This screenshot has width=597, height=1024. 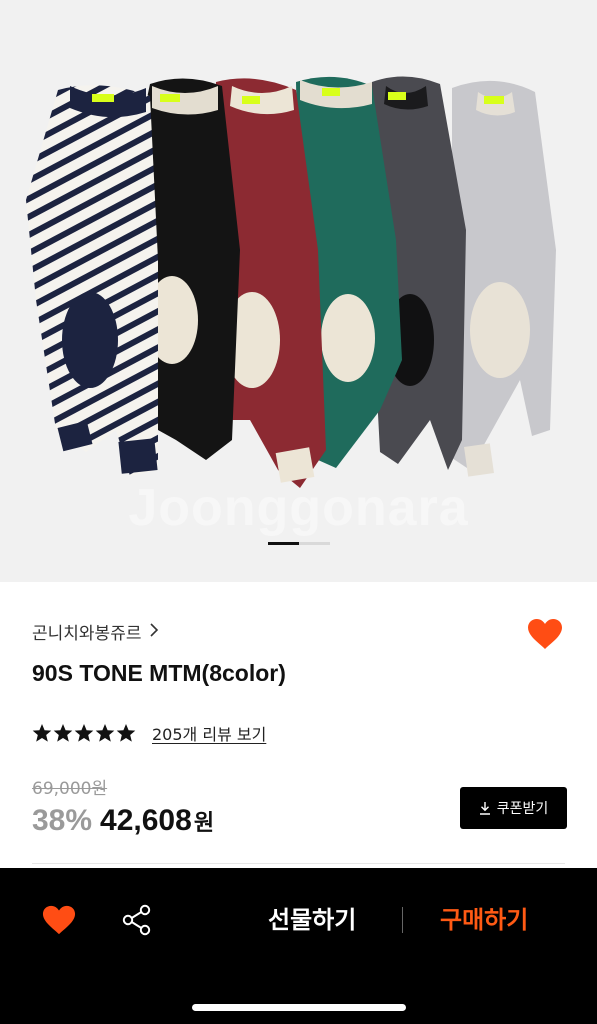 What do you see at coordinates (484, 920) in the screenshot?
I see `buy-button: 구매하기` at bounding box center [484, 920].